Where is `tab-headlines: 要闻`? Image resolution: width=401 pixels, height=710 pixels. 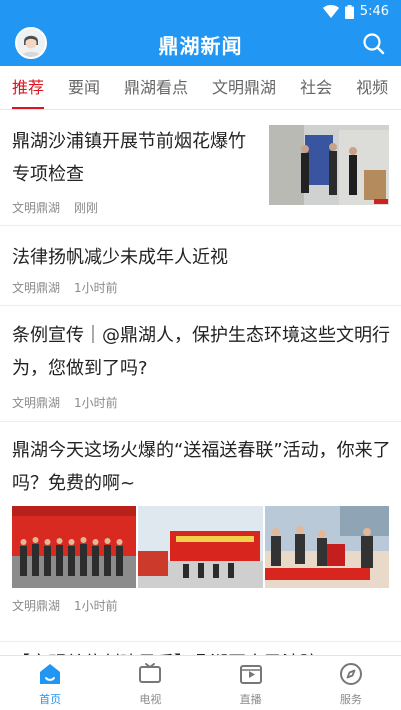 tab-headlines: 要闻 is located at coordinates (84, 87).